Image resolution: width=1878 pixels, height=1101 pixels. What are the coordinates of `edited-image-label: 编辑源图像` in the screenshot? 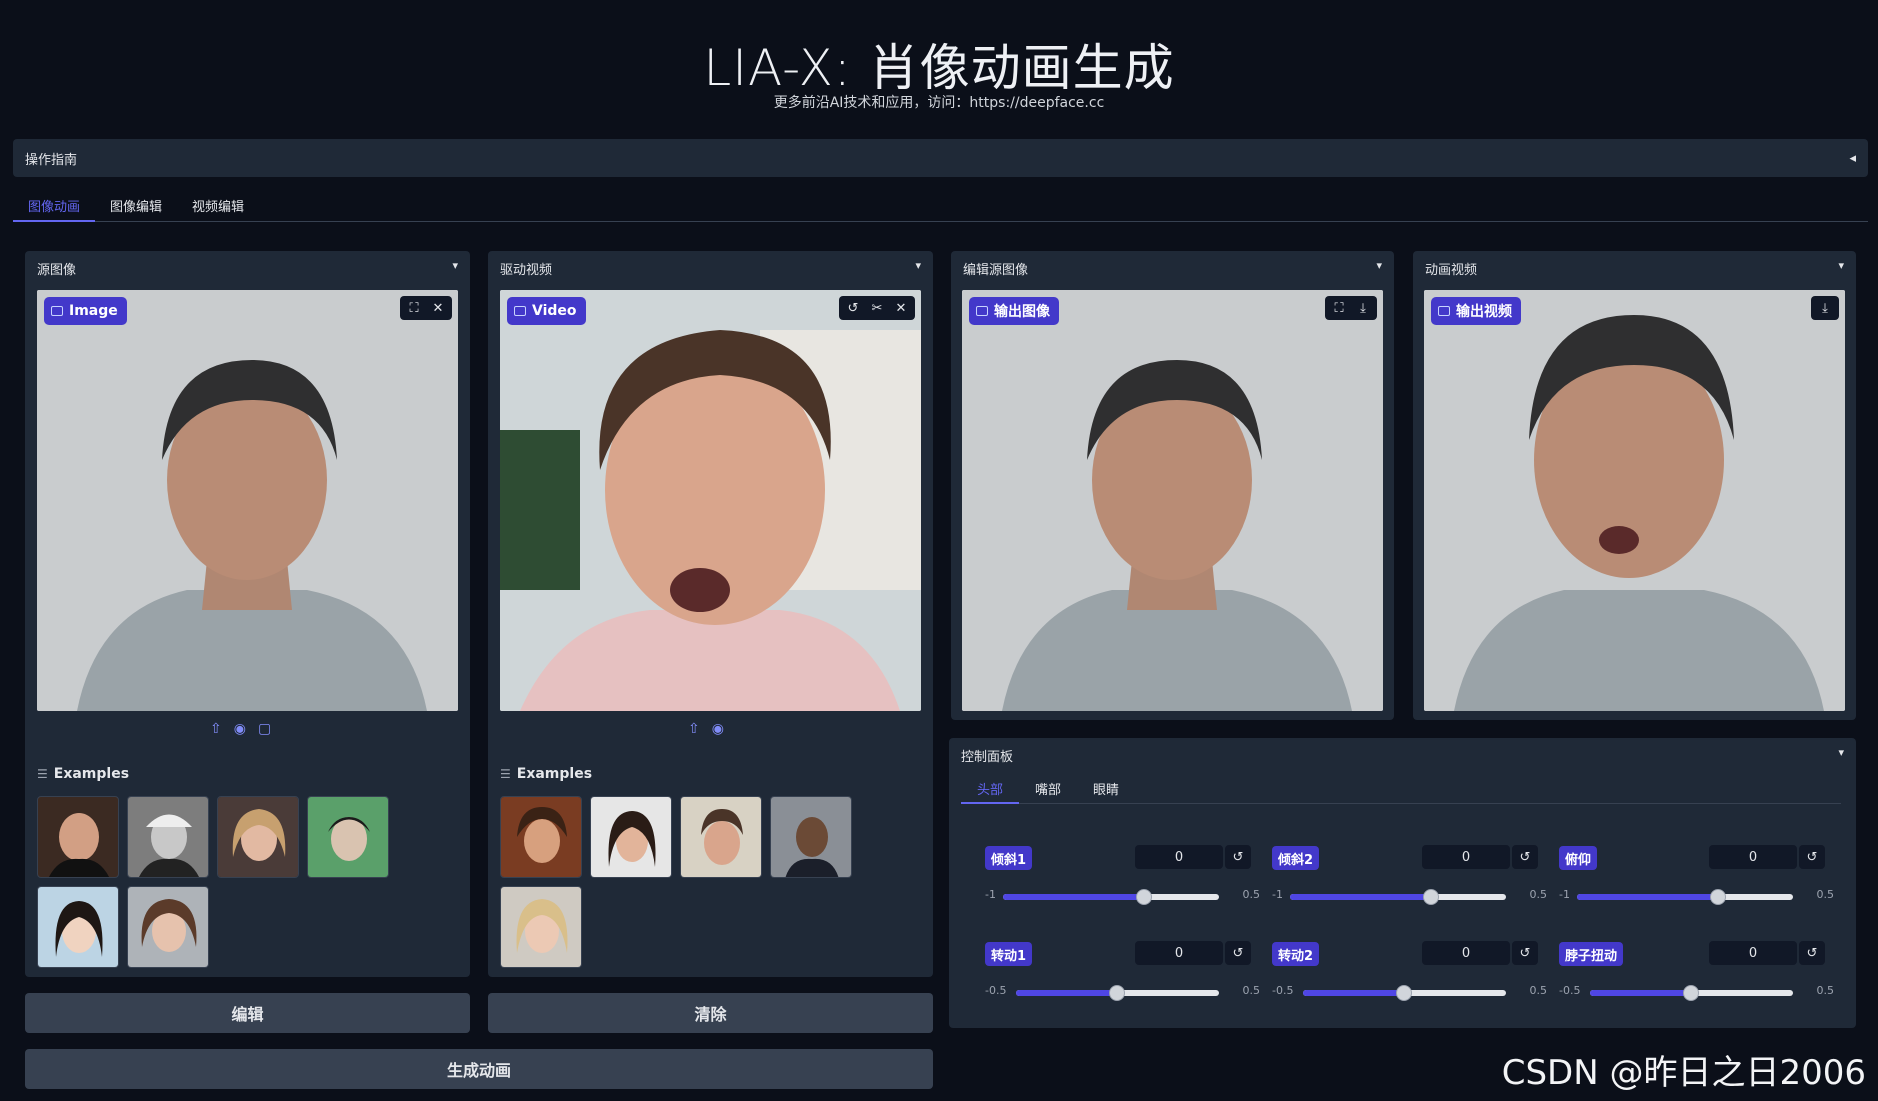 It's located at (996, 270).